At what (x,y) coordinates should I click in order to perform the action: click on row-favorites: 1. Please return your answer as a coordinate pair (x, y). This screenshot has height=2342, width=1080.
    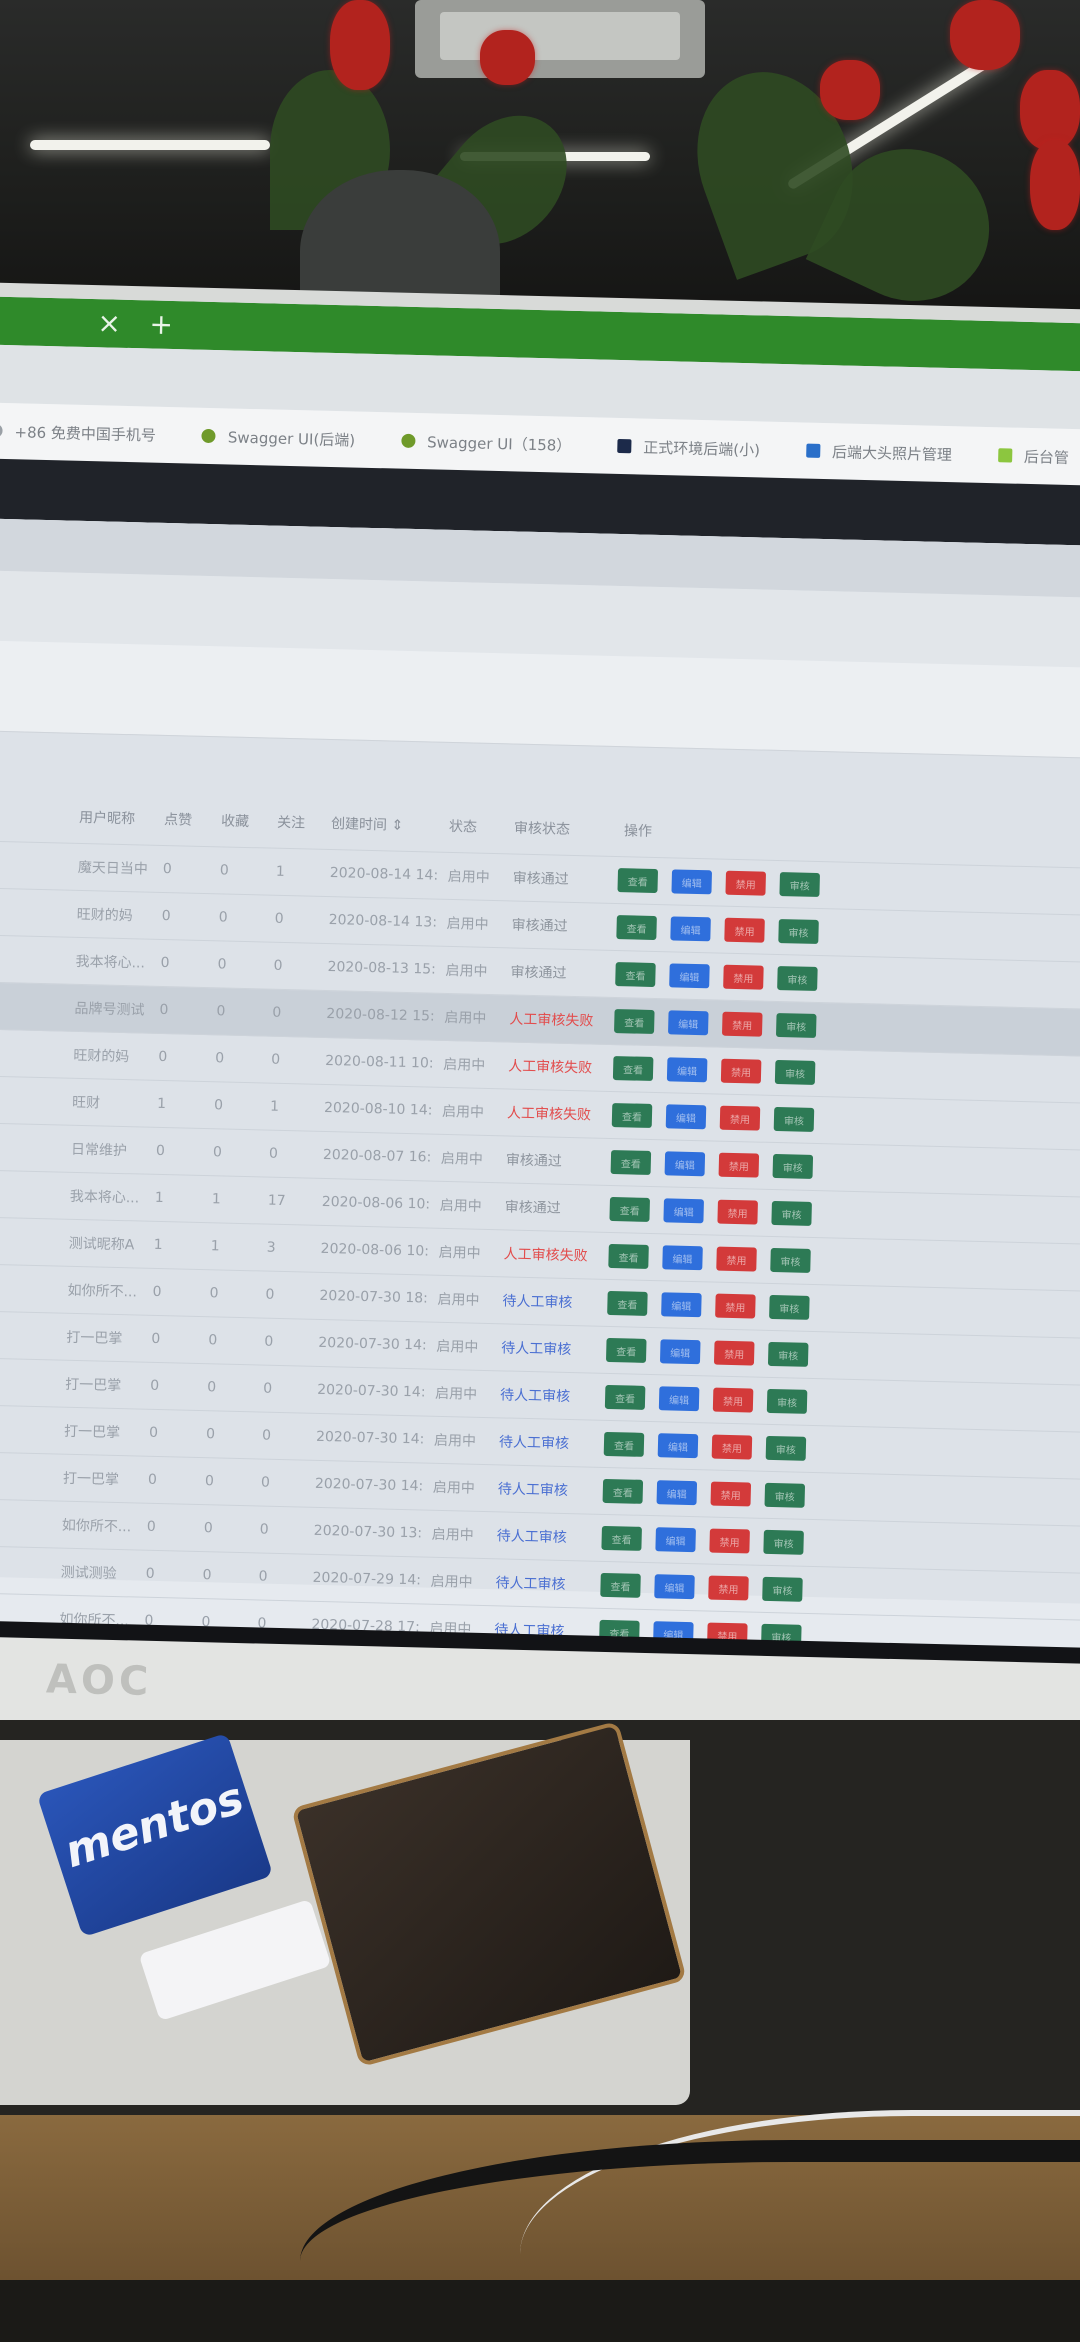
    Looking at the image, I should click on (216, 1199).